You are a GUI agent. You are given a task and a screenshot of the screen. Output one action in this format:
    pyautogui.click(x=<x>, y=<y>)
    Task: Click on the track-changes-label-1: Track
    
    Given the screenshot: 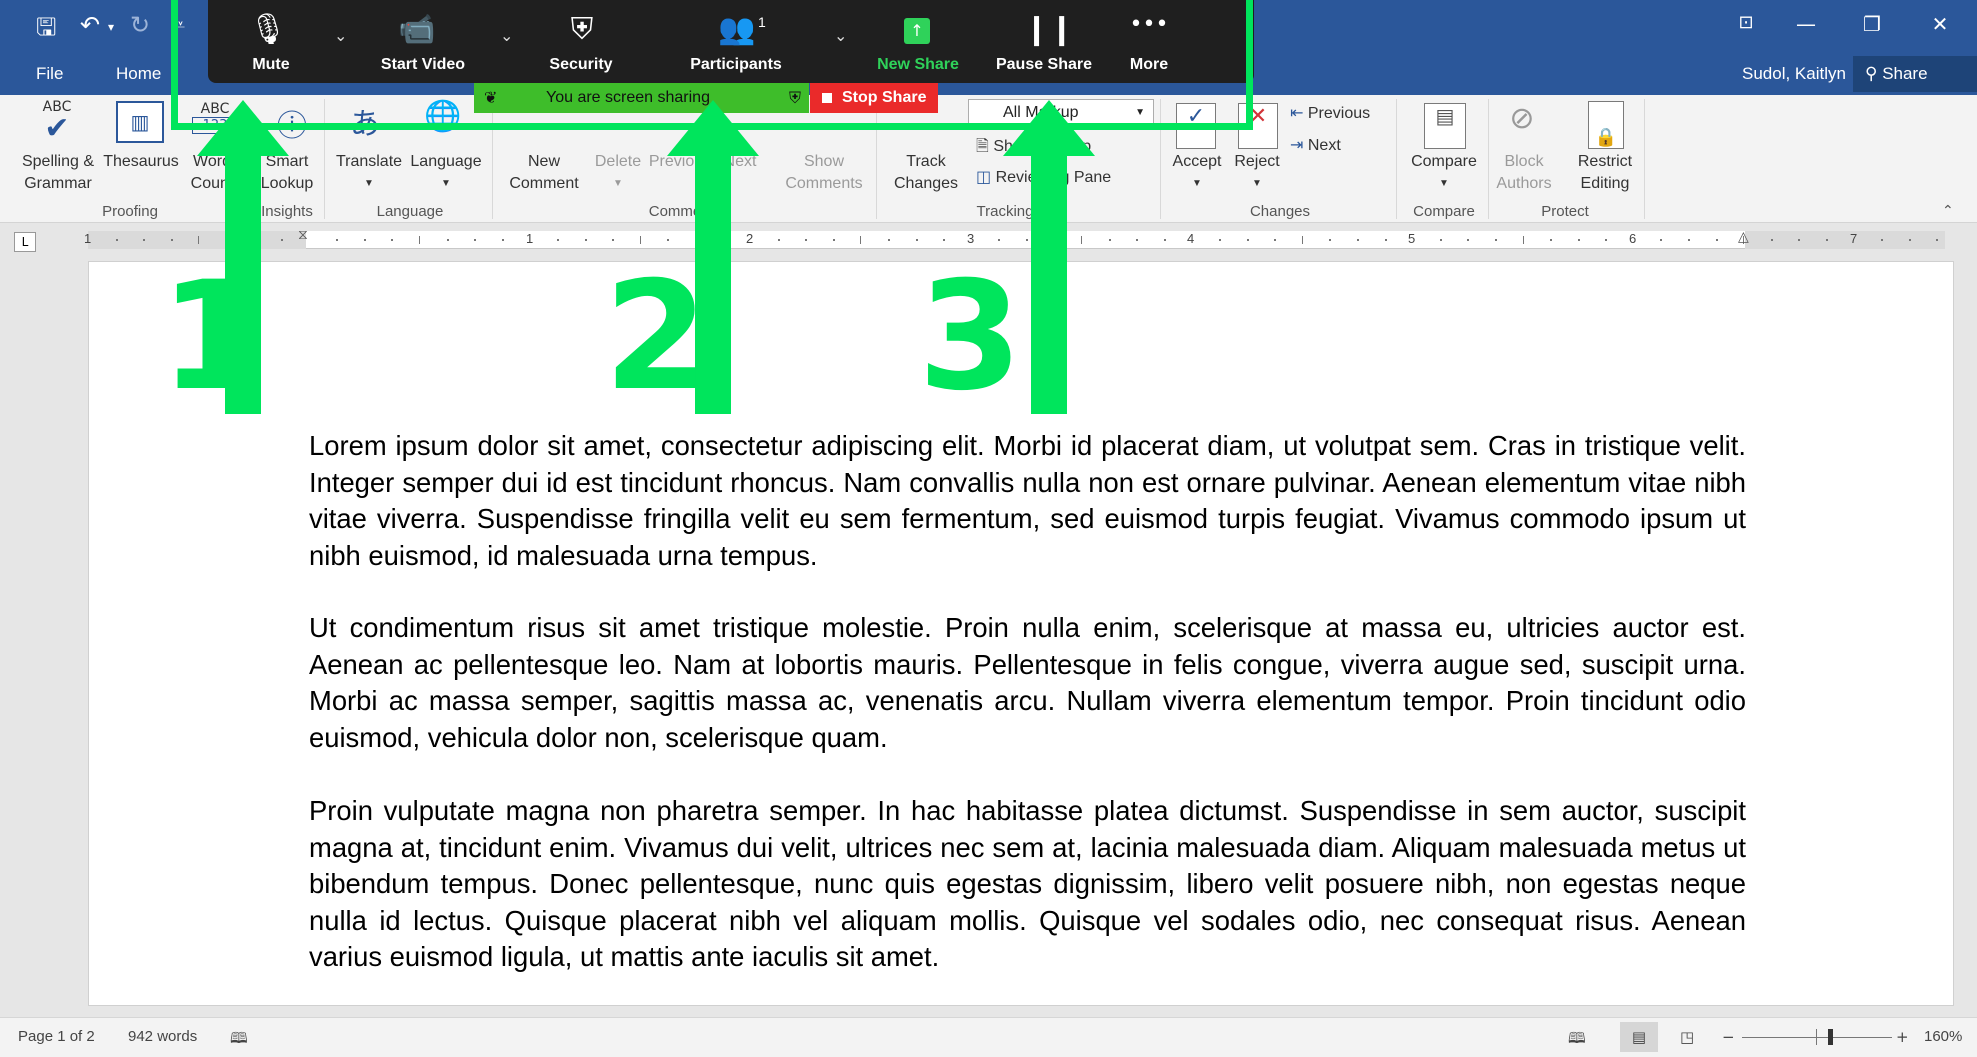 What is the action you would take?
    pyautogui.click(x=926, y=161)
    